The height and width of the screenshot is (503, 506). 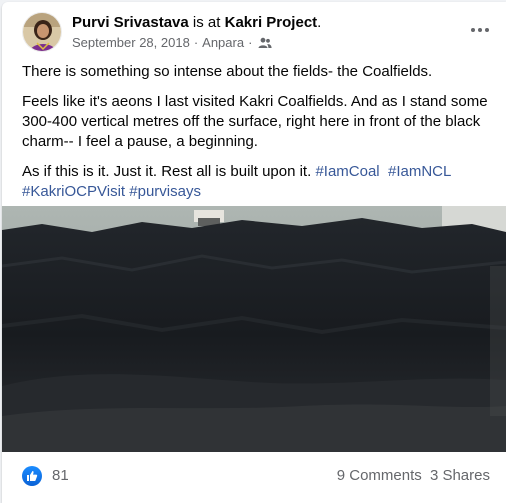 What do you see at coordinates (254, 478) in the screenshot?
I see `post-footer: 81 9 Comments 3 Shares` at bounding box center [254, 478].